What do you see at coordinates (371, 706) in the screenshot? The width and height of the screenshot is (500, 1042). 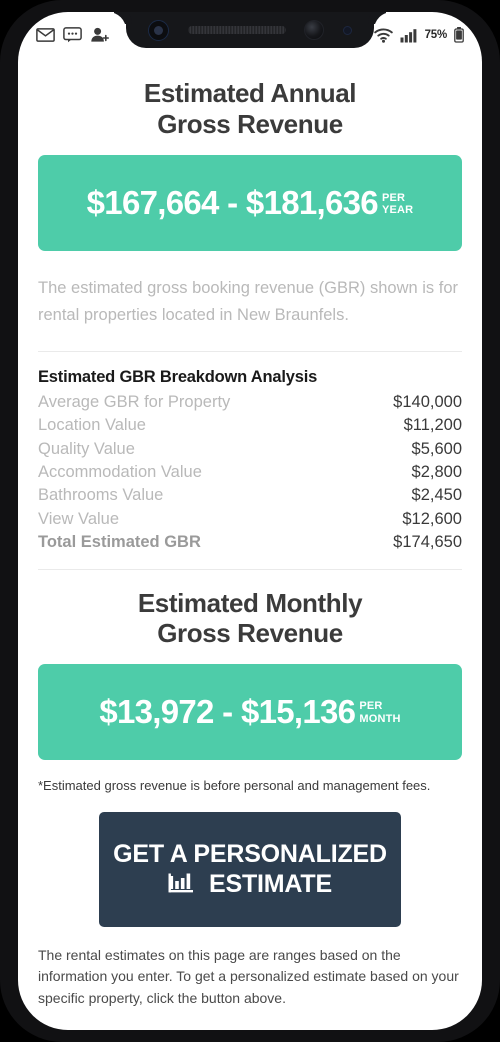 I see `monthly-unit-line-1: PER` at bounding box center [371, 706].